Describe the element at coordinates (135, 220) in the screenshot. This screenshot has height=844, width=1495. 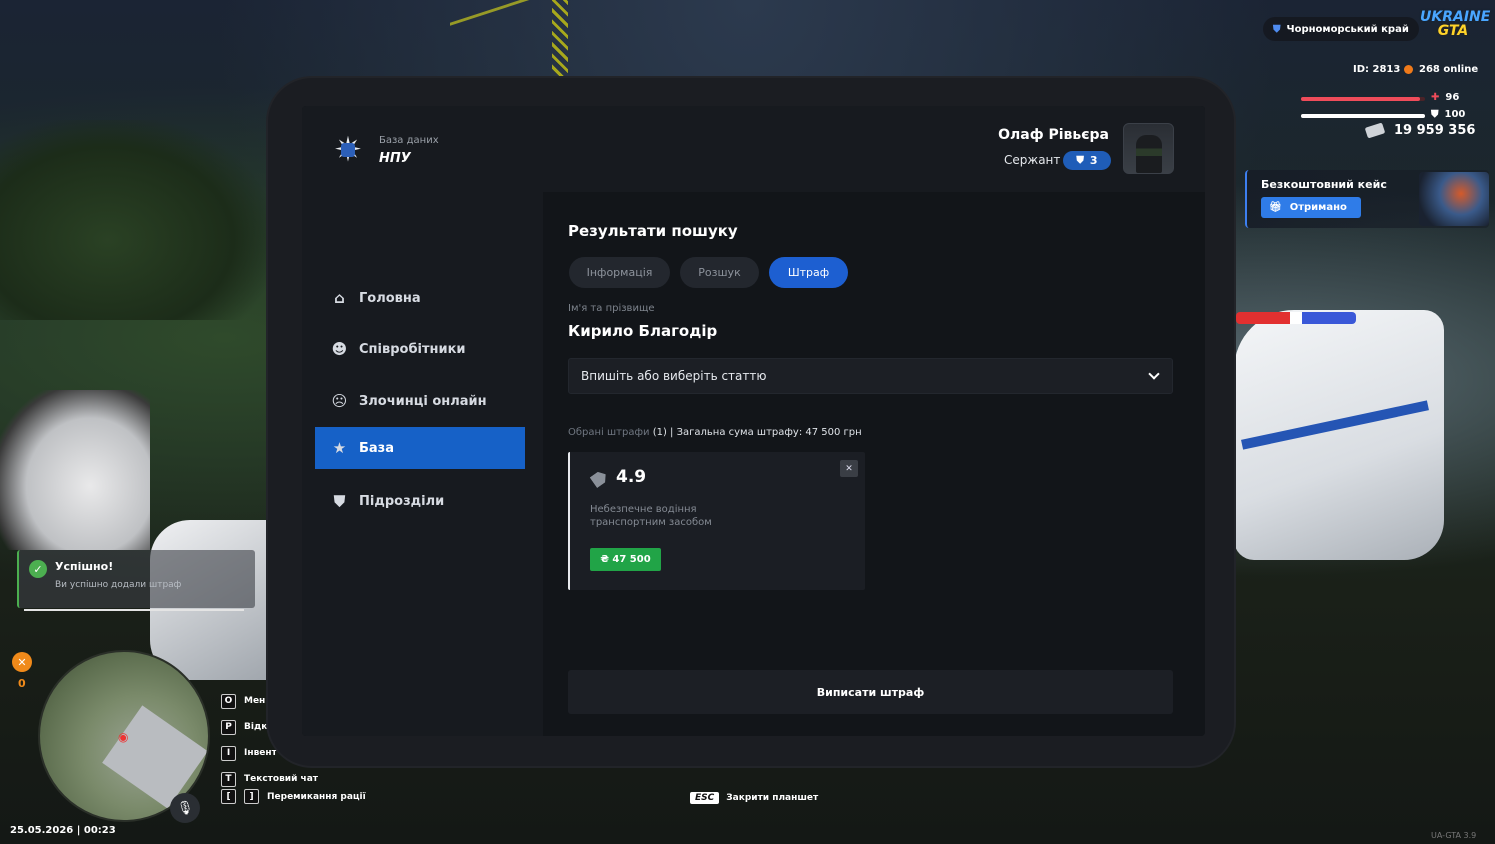
I see `tree-left` at that location.